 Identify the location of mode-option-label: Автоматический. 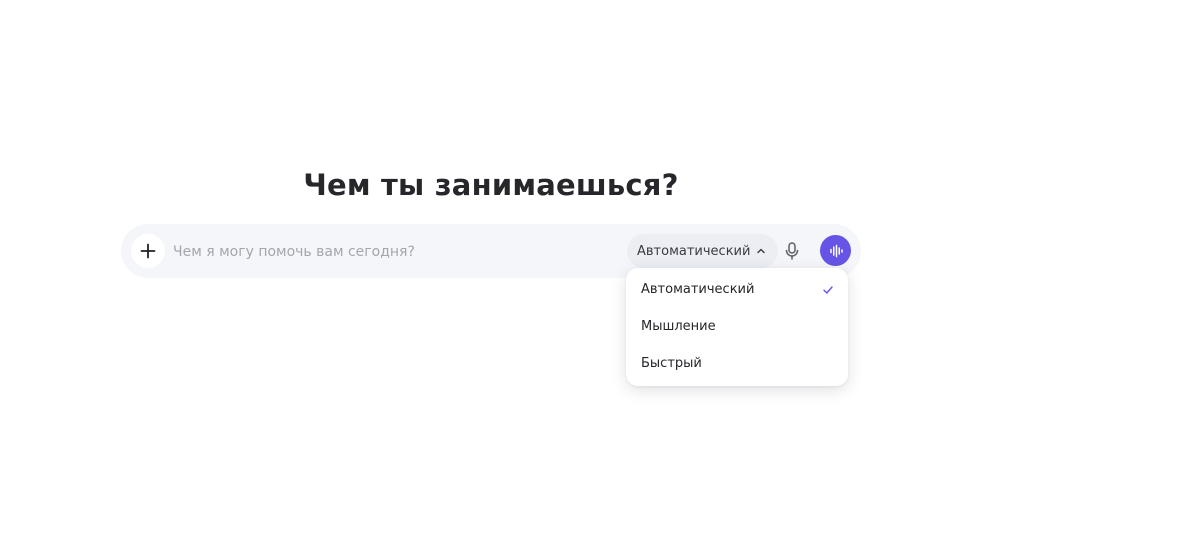
(698, 289).